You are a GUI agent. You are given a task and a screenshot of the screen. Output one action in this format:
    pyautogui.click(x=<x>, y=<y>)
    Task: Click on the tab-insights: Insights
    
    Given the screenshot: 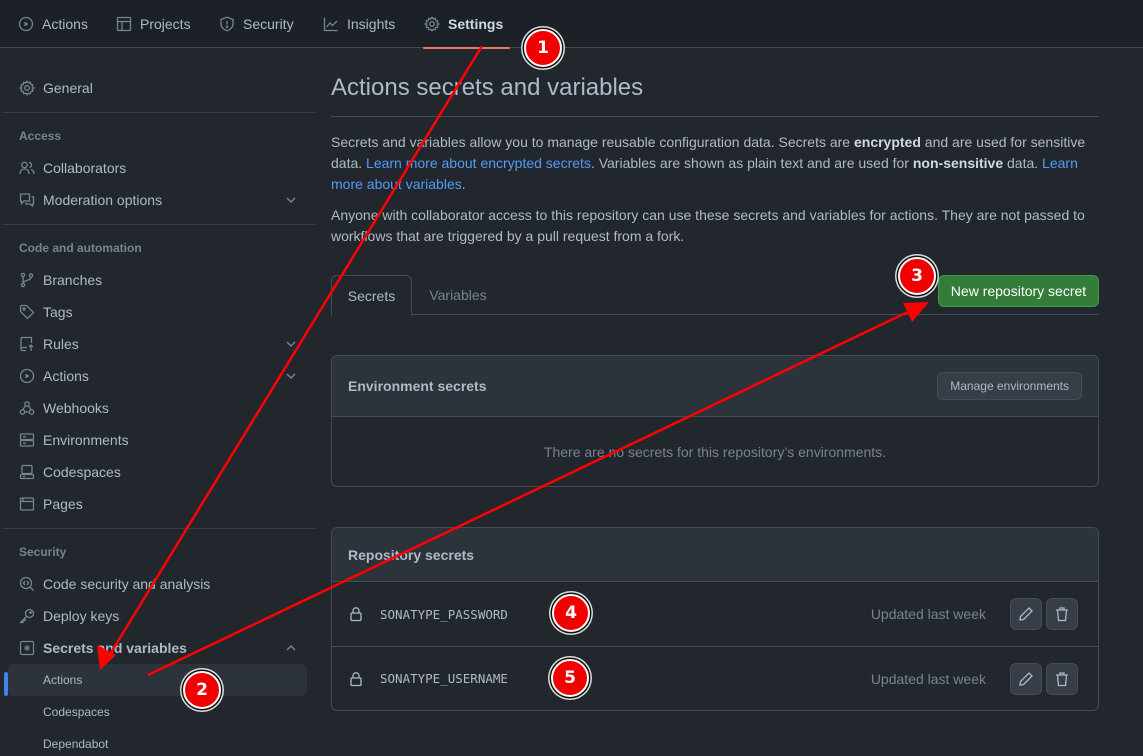 What is the action you would take?
    pyautogui.click(x=359, y=24)
    